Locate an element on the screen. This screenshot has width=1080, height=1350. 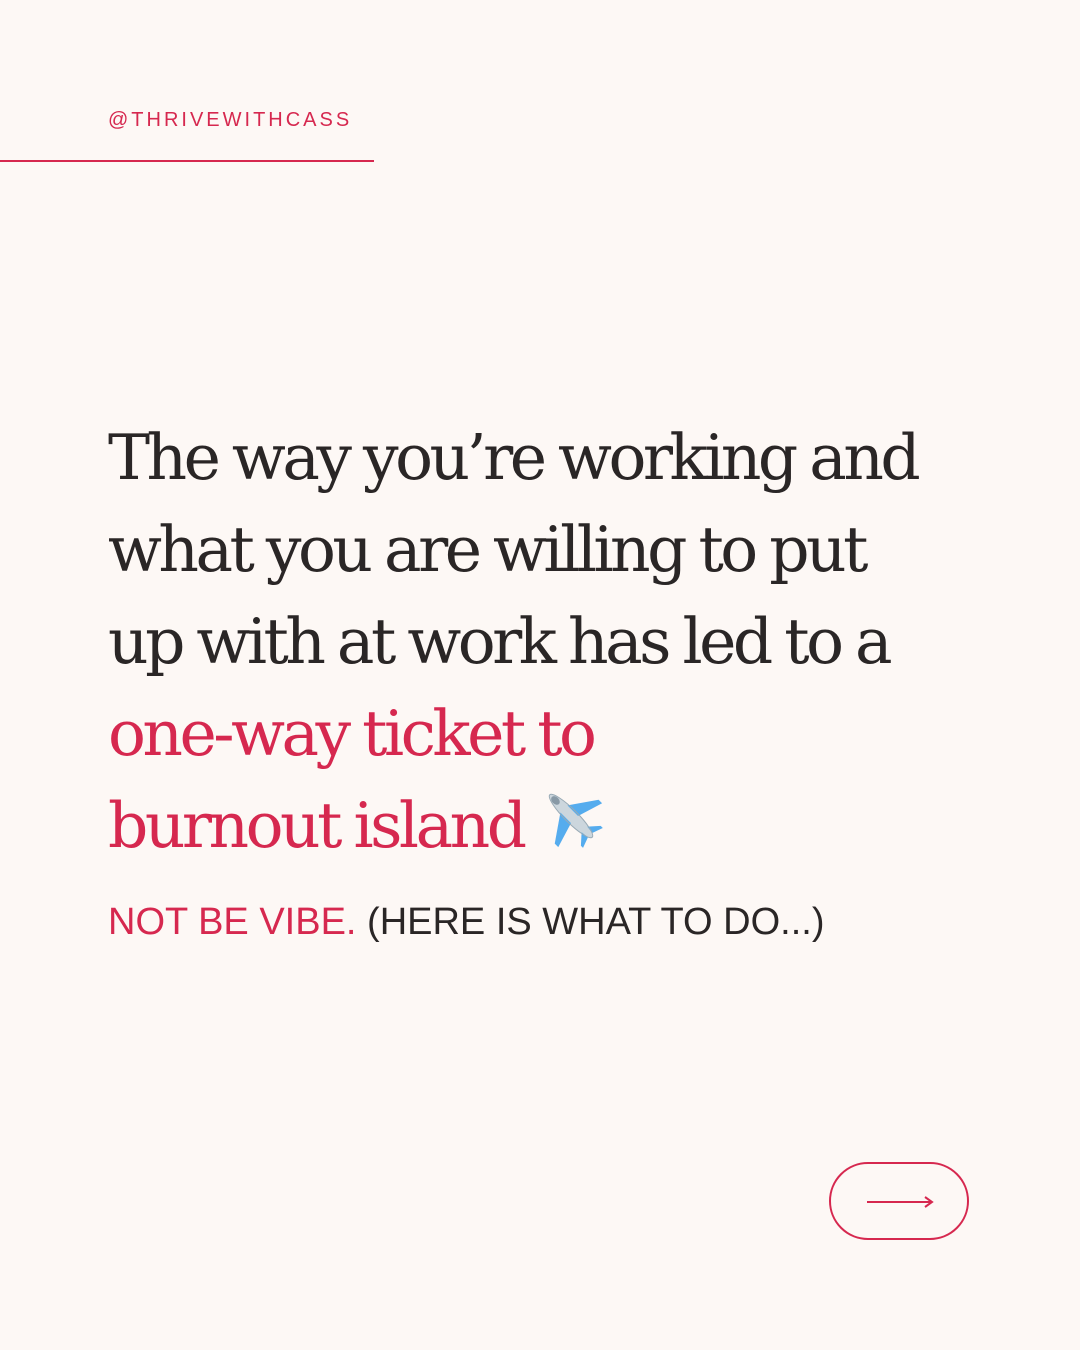
airplane-icon is located at coordinates (571, 816).